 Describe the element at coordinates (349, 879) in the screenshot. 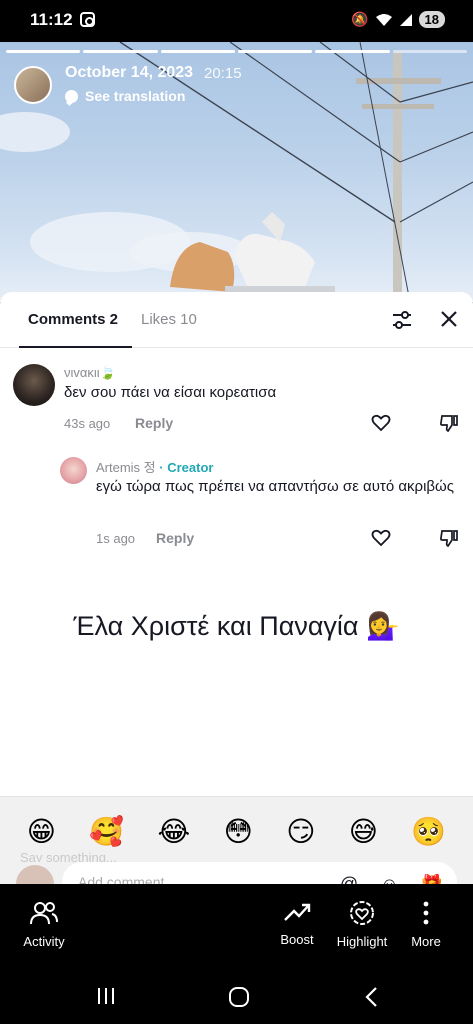

I see `mention-icon: @` at that location.